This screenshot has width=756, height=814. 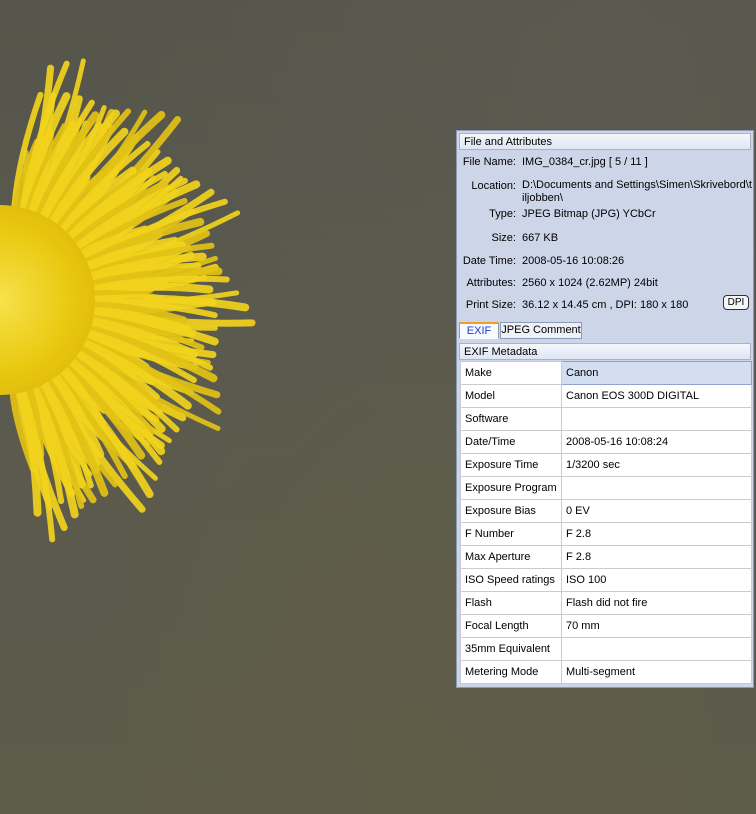 I want to click on table-row: F Number F 2.8, so click(x=606, y=534).